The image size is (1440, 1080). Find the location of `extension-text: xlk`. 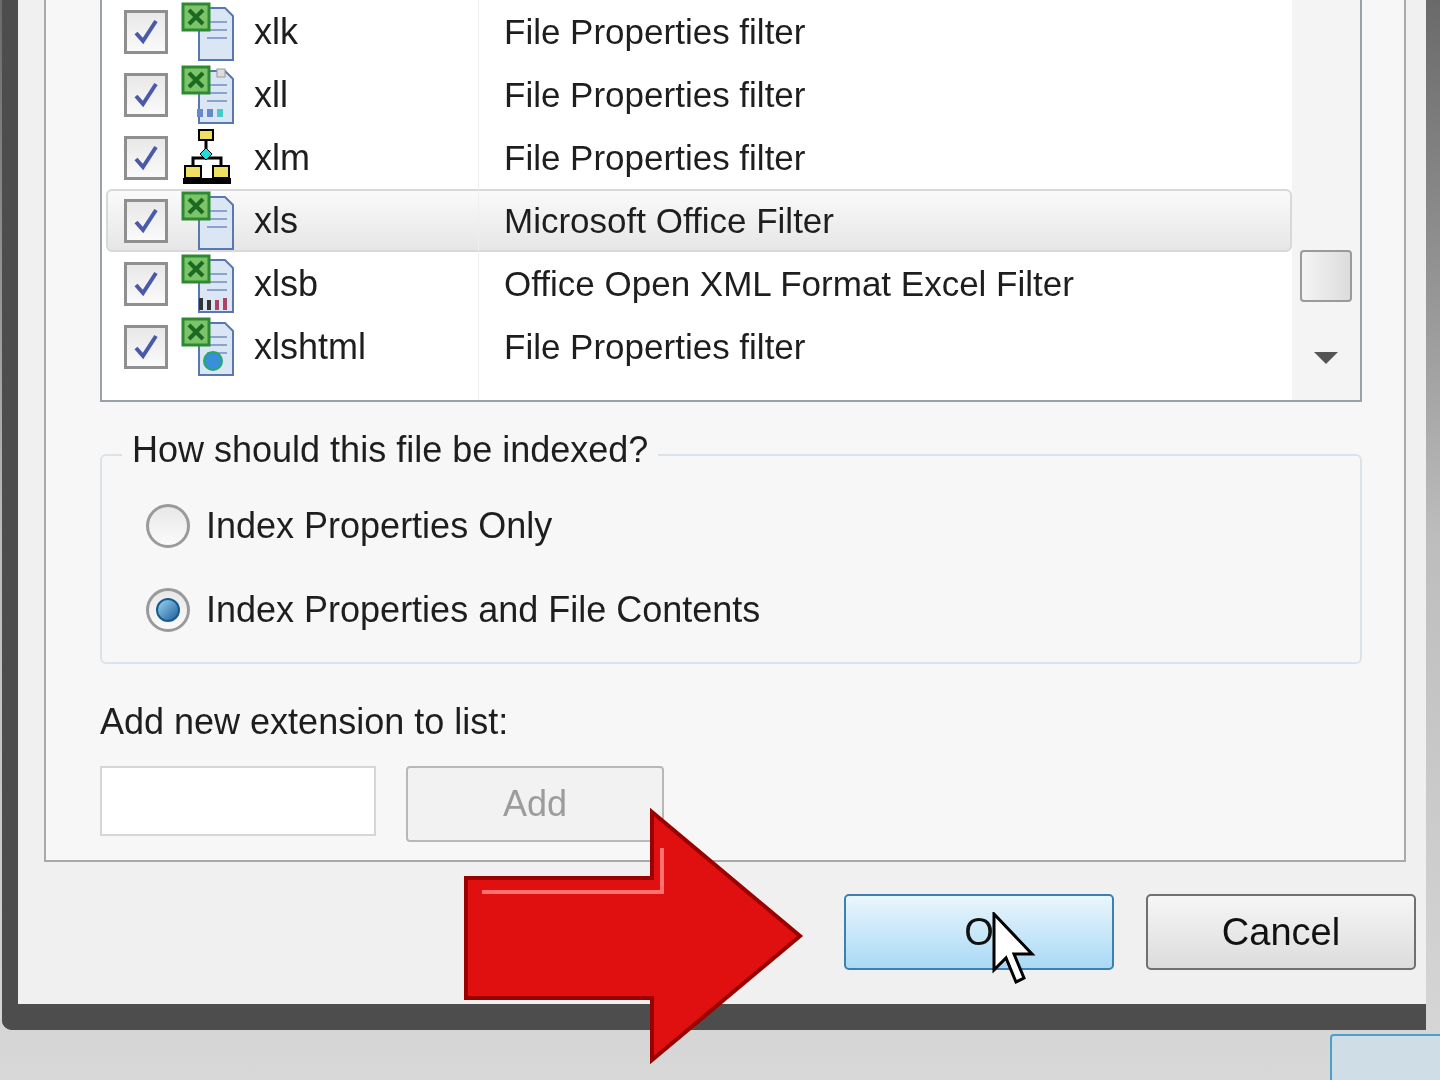

extension-text: xlk is located at coordinates (276, 31).